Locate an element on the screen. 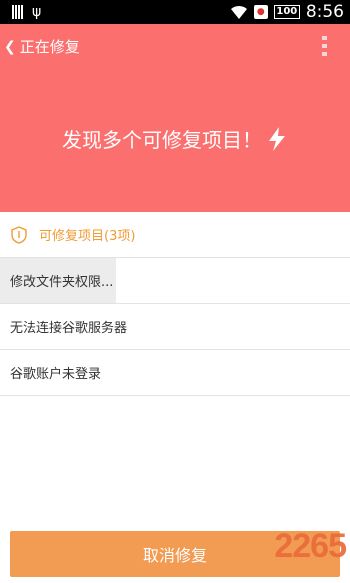  clock: 8:56 is located at coordinates (324, 12).